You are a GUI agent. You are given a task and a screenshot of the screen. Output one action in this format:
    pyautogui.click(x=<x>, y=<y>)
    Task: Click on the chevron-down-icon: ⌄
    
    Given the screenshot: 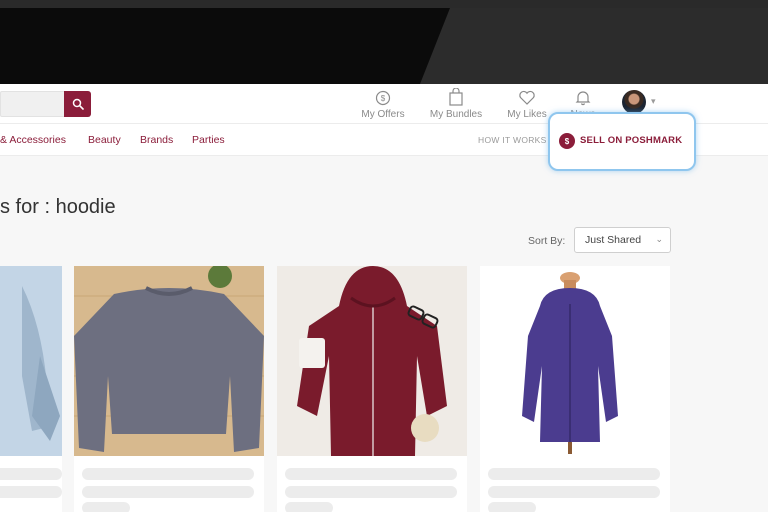 What is the action you would take?
    pyautogui.click(x=659, y=239)
    